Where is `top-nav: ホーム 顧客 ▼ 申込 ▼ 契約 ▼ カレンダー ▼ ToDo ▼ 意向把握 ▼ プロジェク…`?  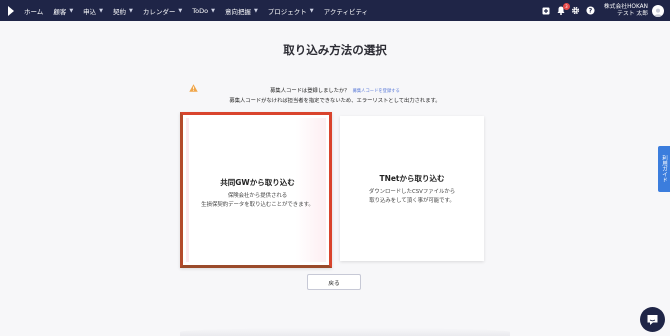
top-nav: ホーム 顧客 ▼ 申込 ▼ 契約 ▼ カレンダー ▼ ToDo ▼ 意向把握 ▼ プロジェク… is located at coordinates (335, 10).